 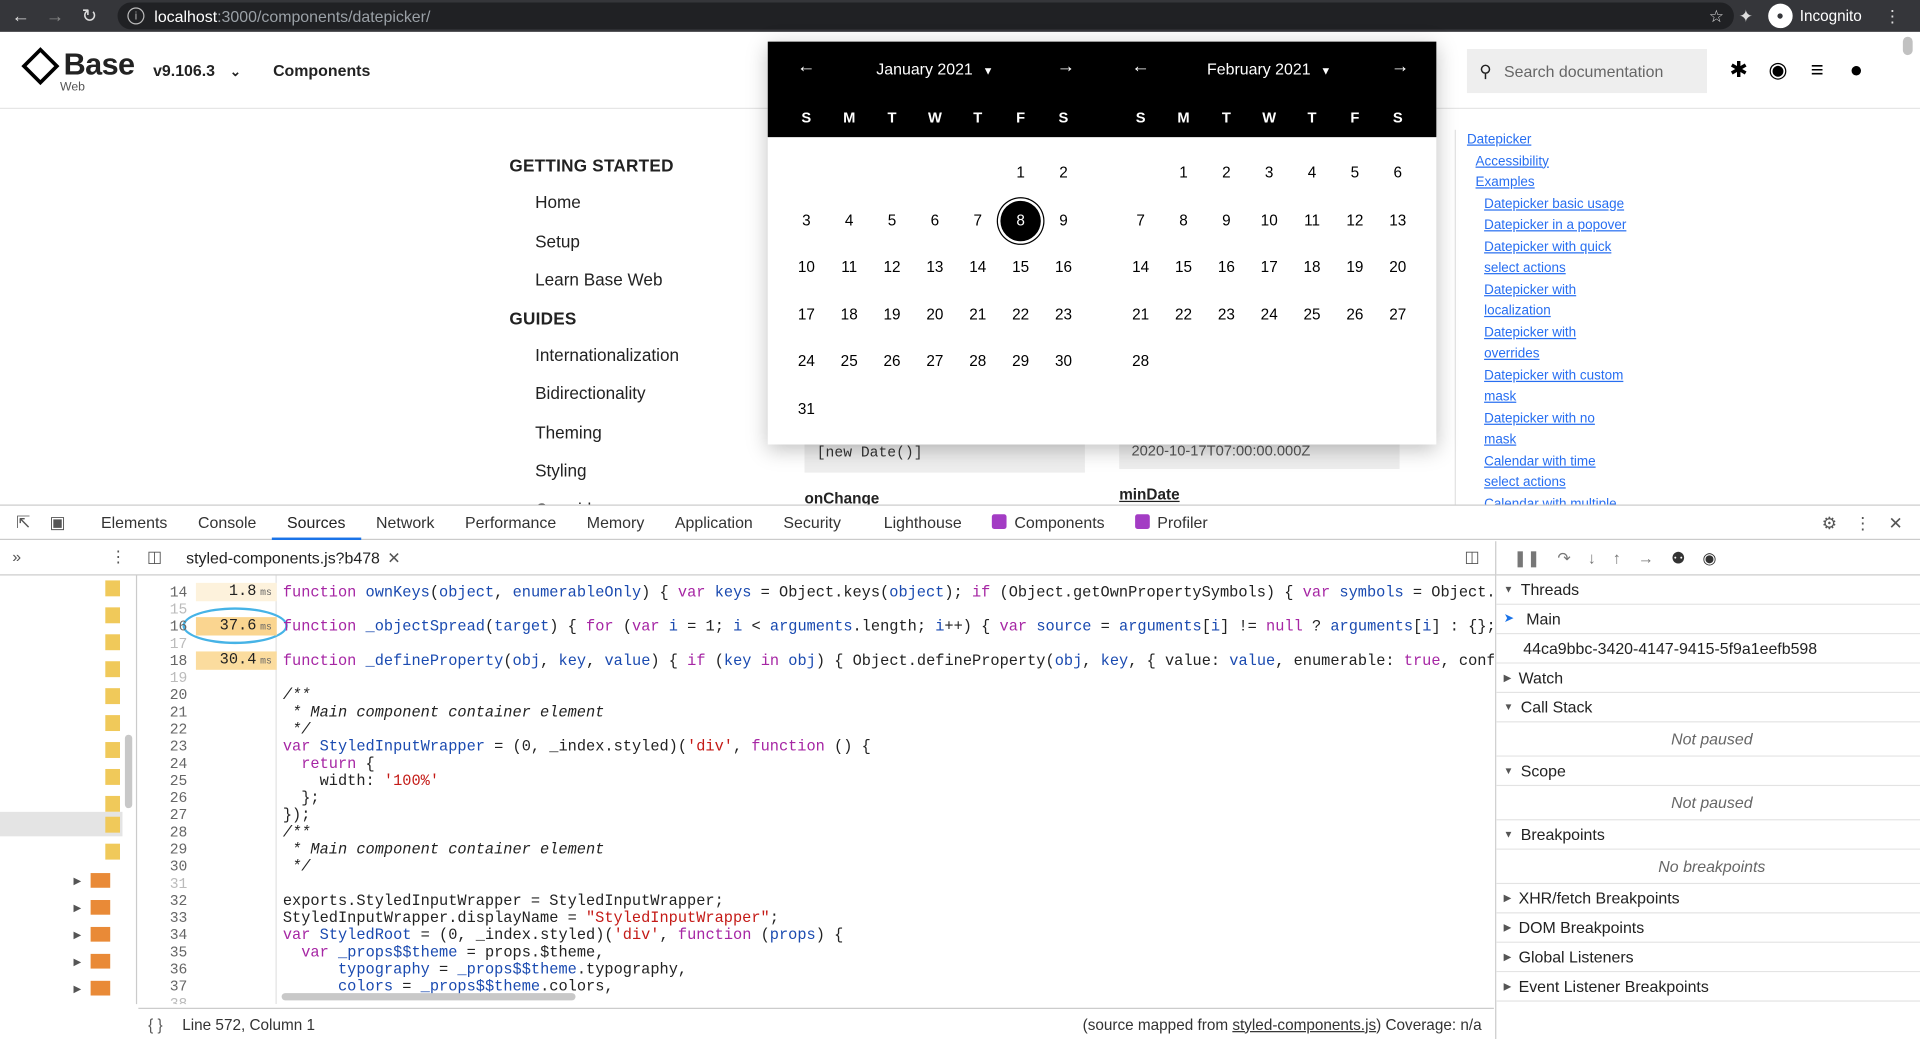 What do you see at coordinates (163, 832) in the screenshot?
I see `line-number: 28` at bounding box center [163, 832].